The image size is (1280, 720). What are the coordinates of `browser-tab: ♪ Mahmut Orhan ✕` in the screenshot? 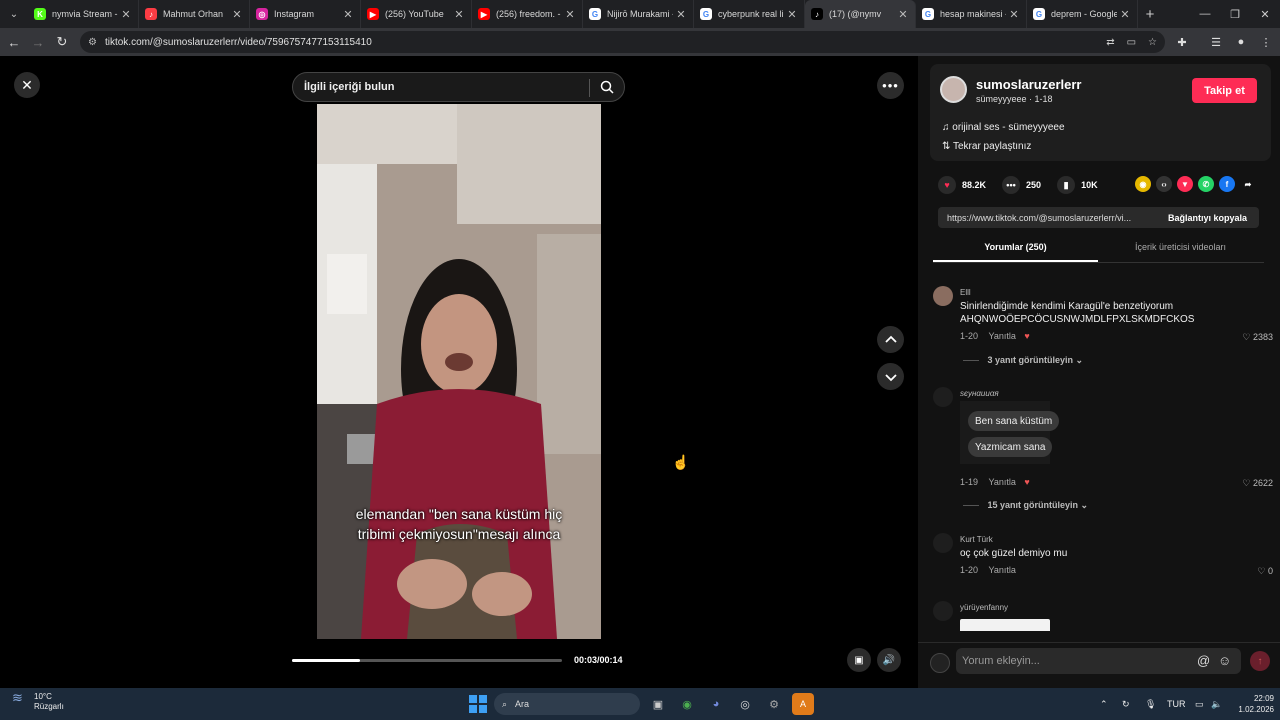 It's located at (194, 14).